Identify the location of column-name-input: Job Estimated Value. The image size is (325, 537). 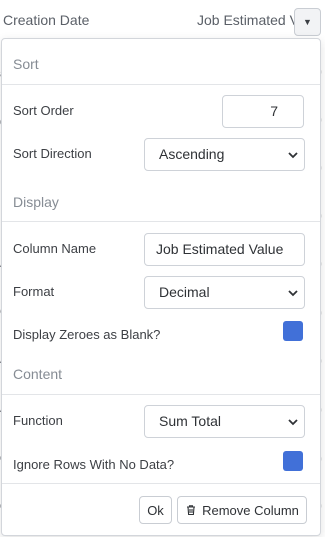
(224, 249).